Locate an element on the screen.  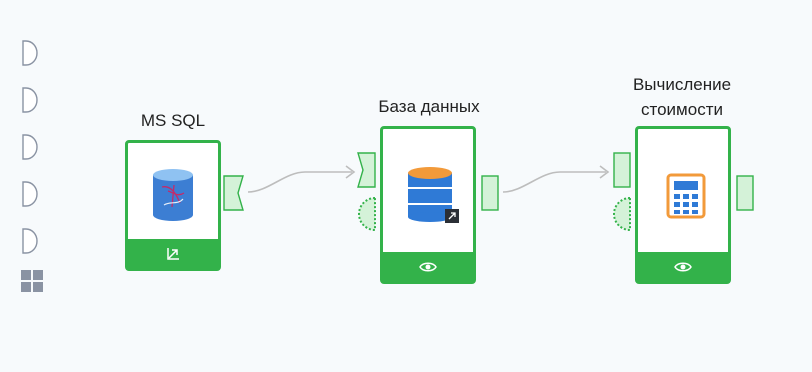
wire-mssql-to-database is located at coordinates (299, 182).